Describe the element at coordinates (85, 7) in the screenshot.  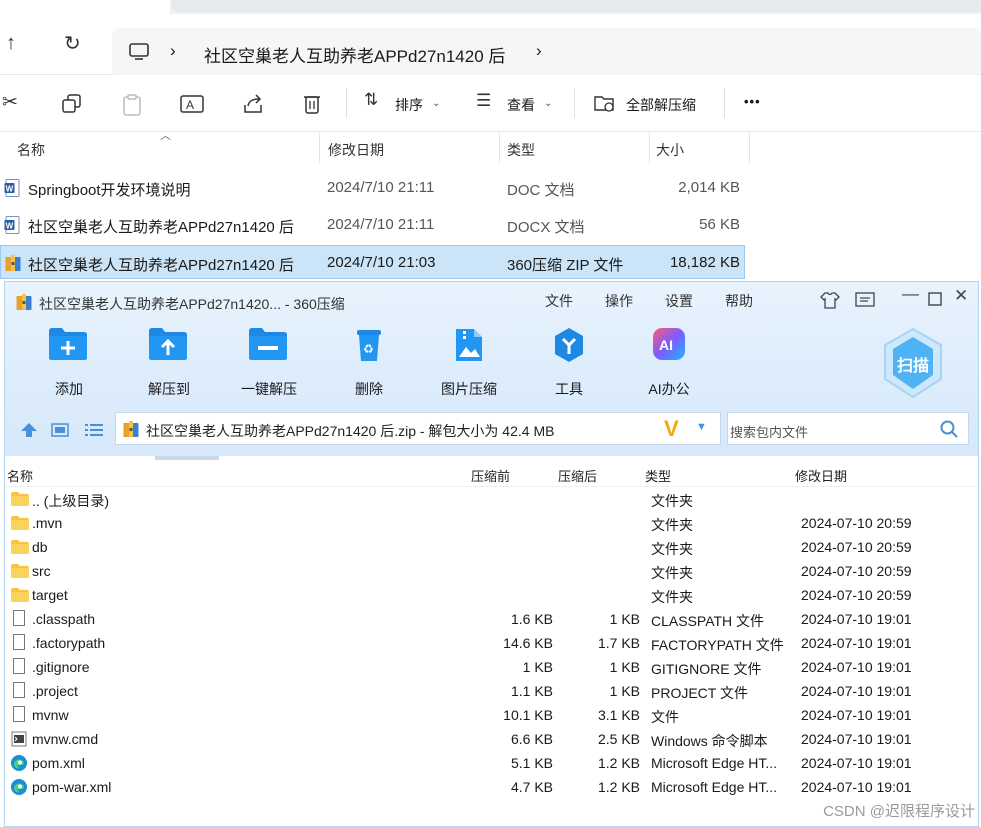
I see `active-tab` at that location.